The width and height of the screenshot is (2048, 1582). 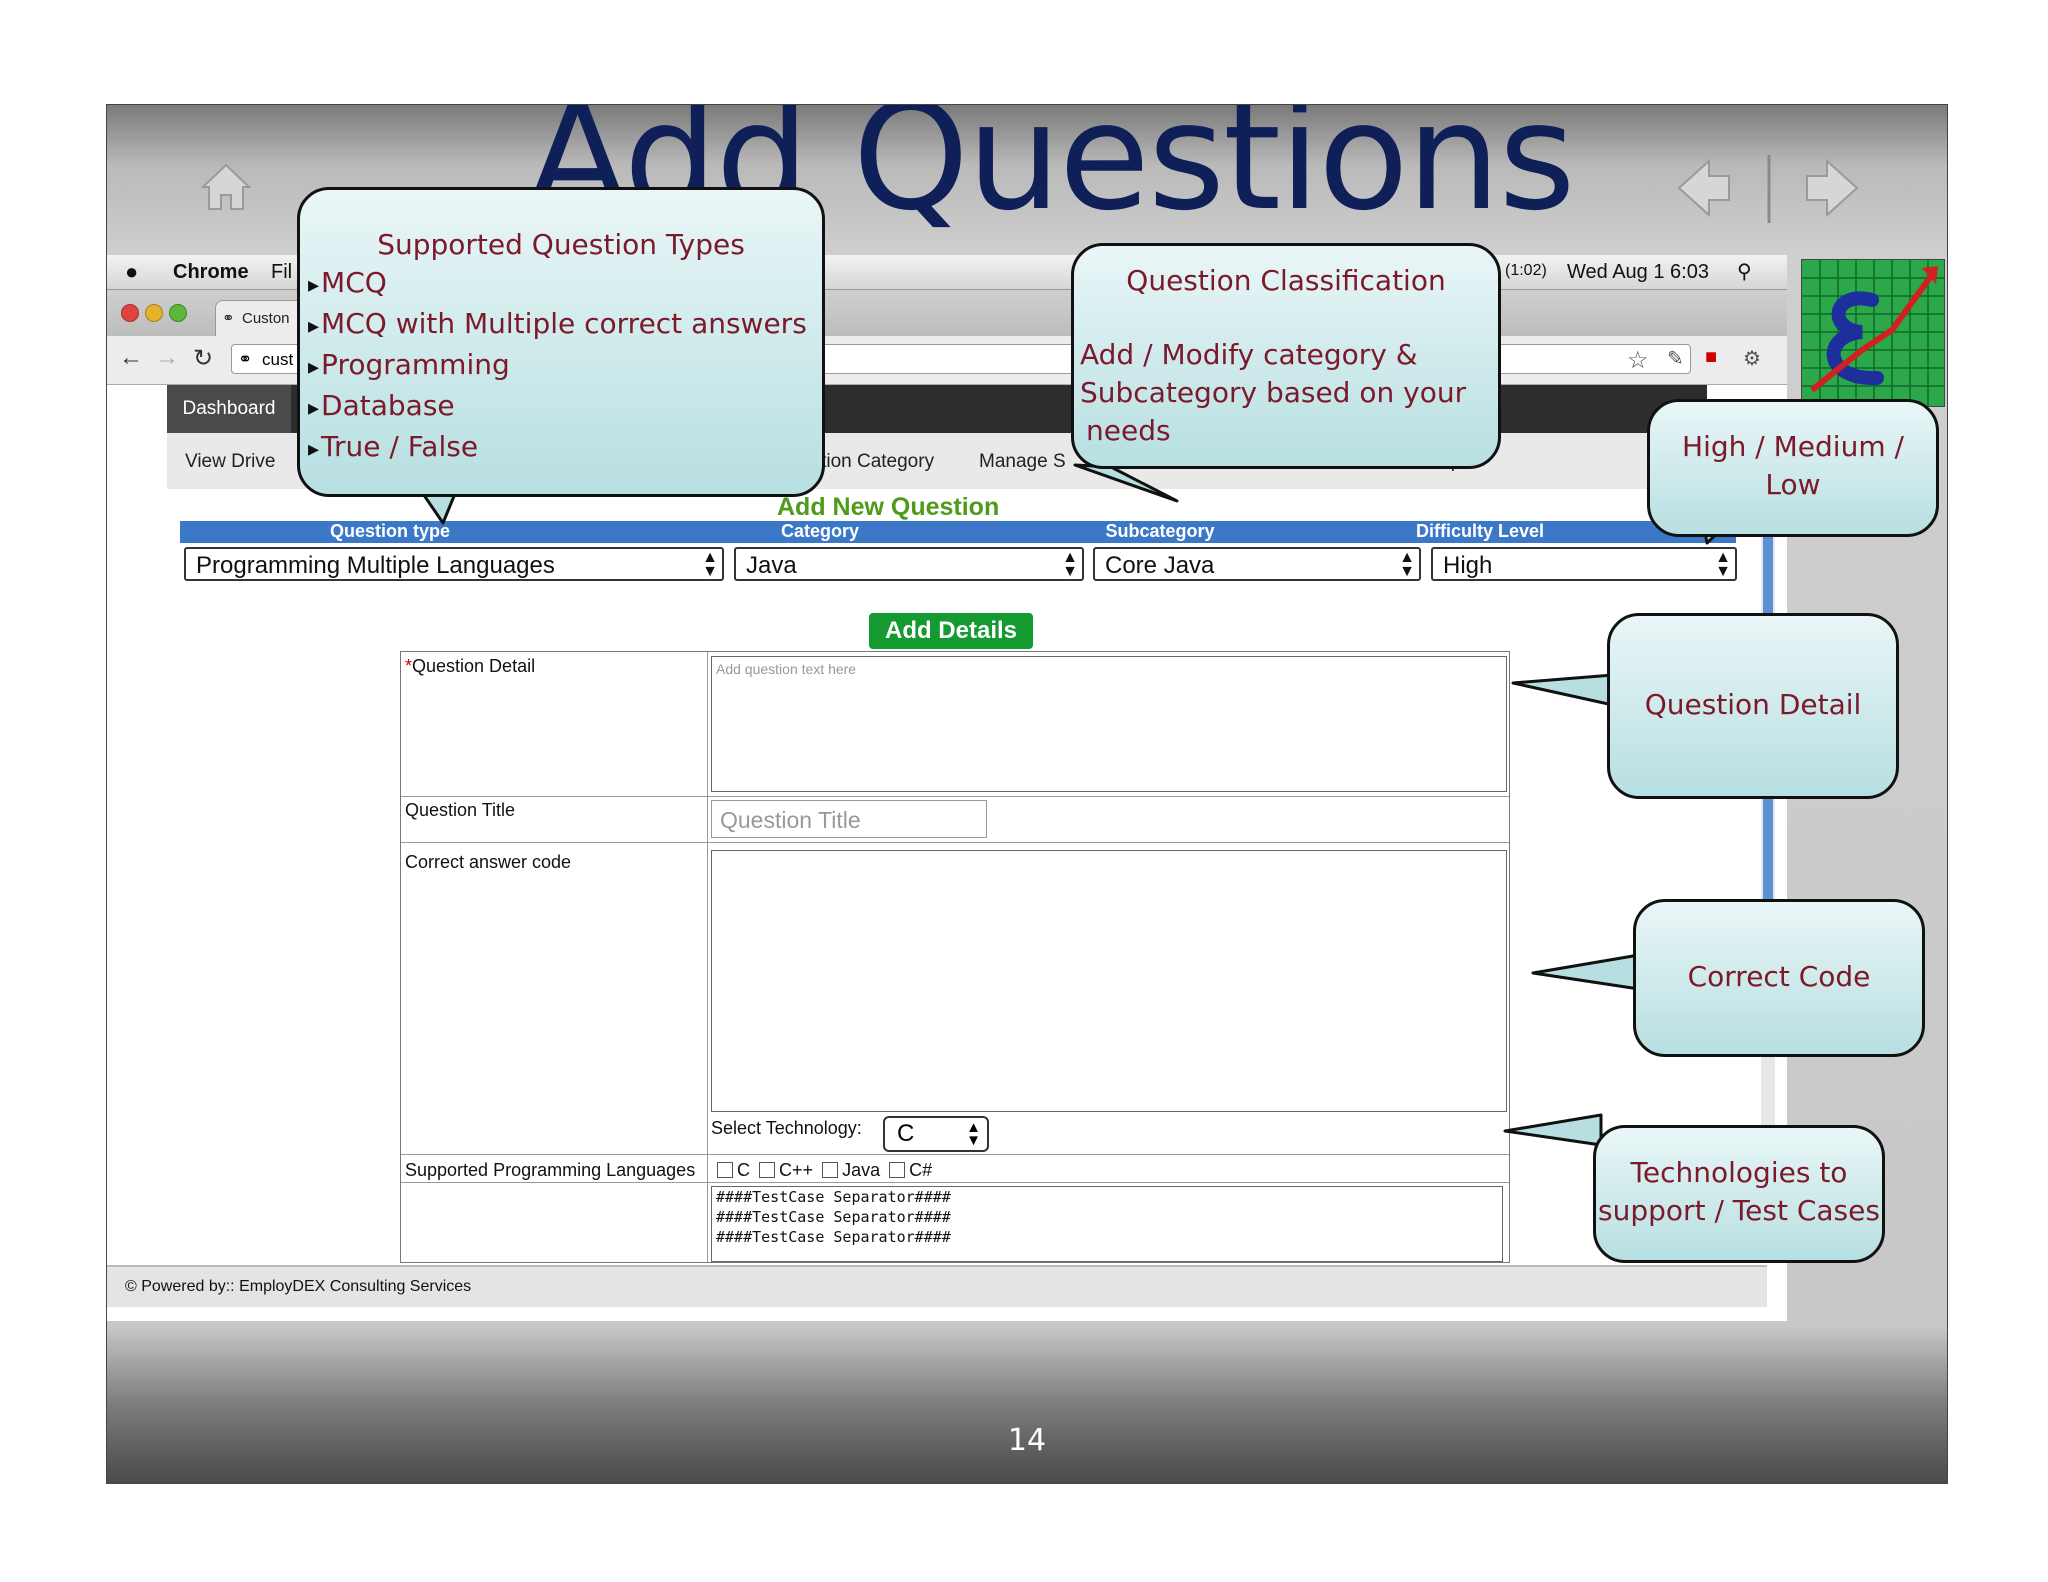 I want to click on classification-line: Add / Modify category &, so click(x=1249, y=354).